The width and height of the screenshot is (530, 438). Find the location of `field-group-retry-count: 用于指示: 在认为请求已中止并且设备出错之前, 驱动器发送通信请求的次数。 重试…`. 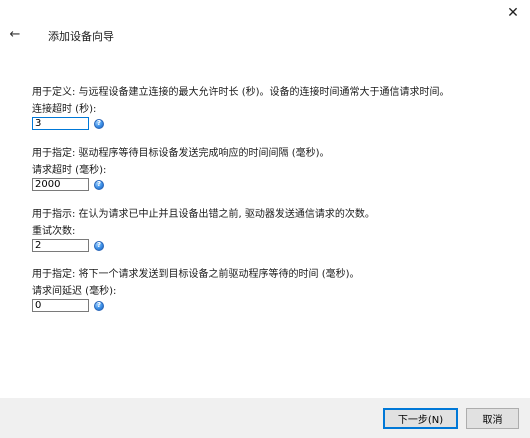

field-group-retry-count: 用于指示: 在认为请求已中止并且设备出错之前, 驱动器发送通信请求的次数。 重试… is located at coordinates (267, 230).